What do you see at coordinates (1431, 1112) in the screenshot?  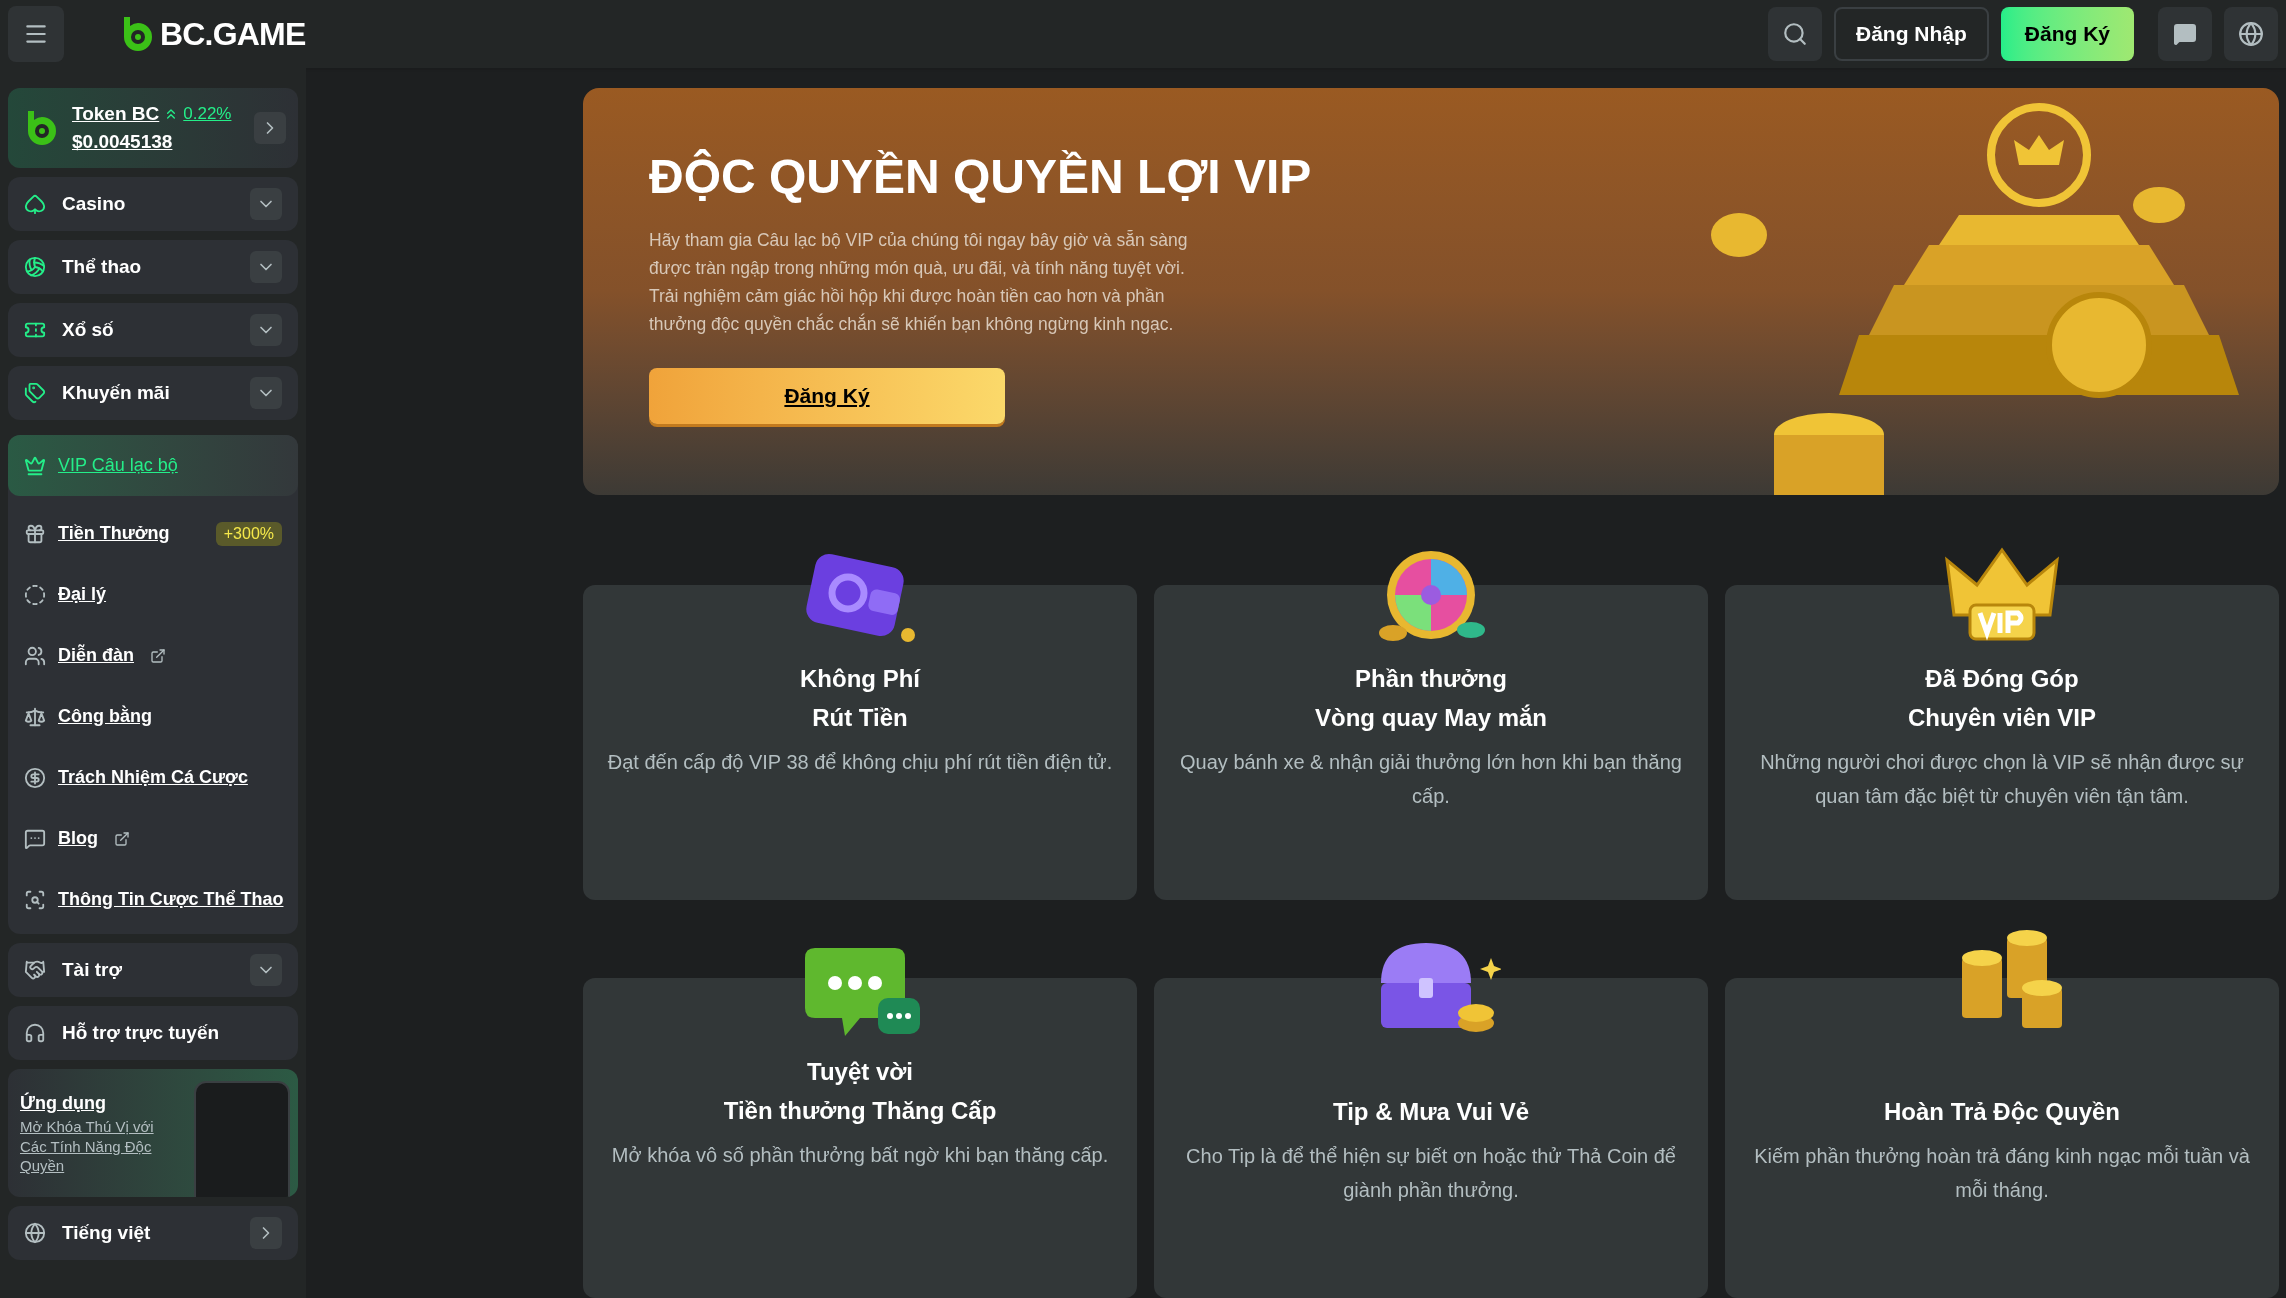 I see `feature-title: Tip & Mưa Vui Vẻ` at bounding box center [1431, 1112].